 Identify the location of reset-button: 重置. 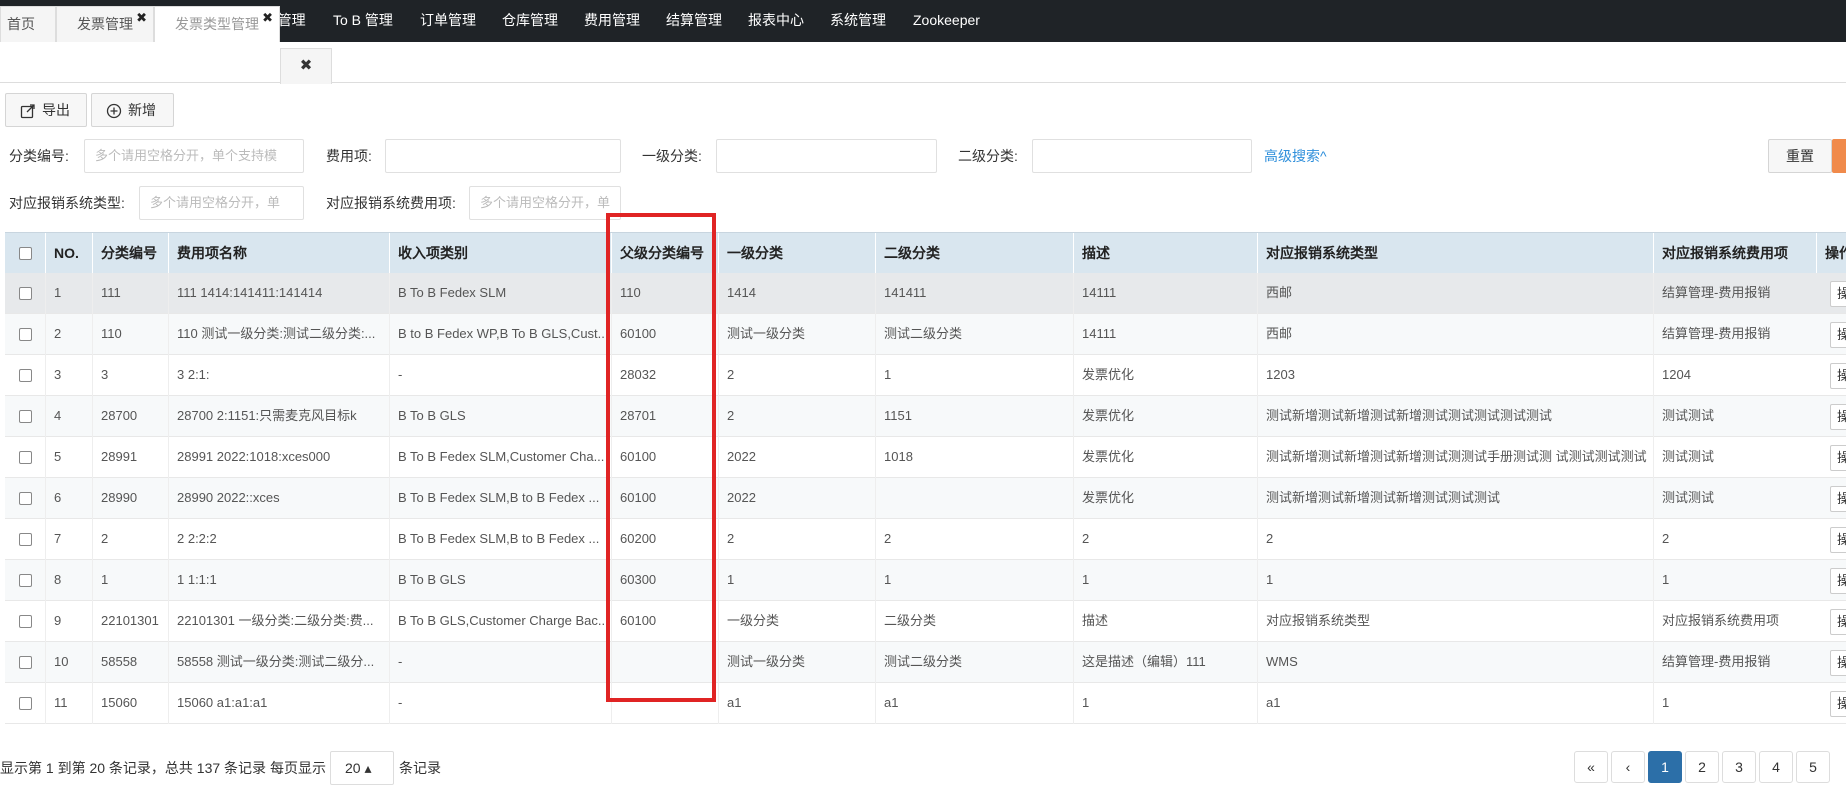
(1800, 156).